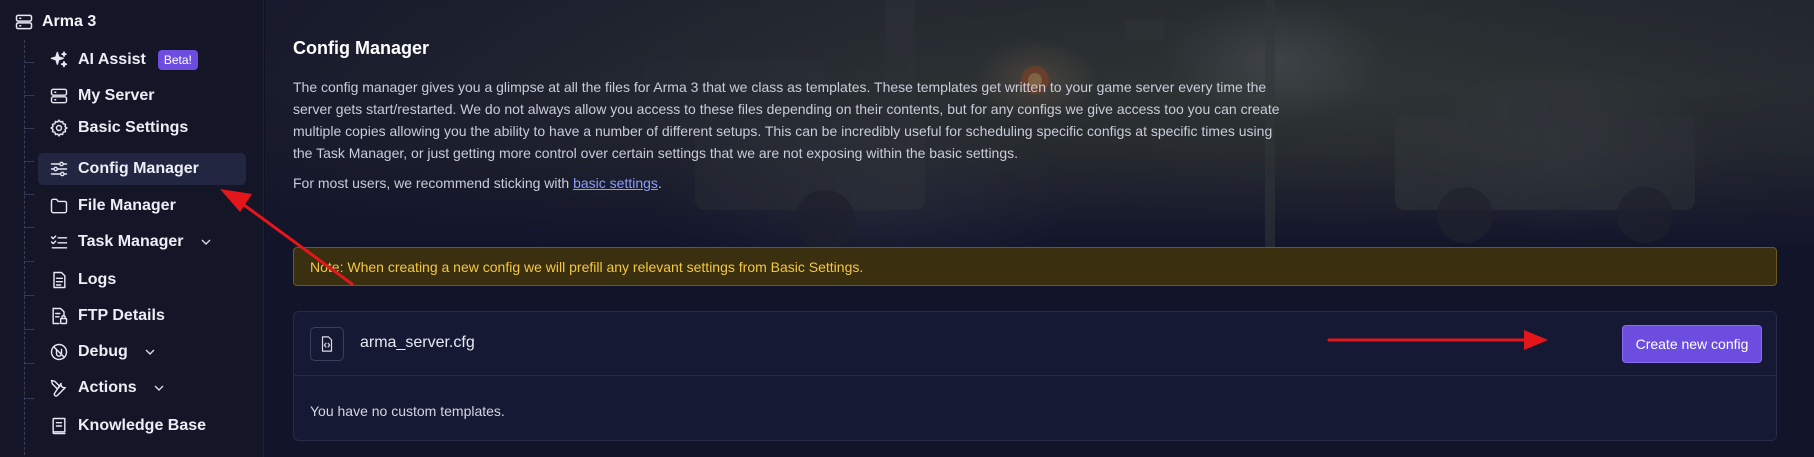  What do you see at coordinates (327, 344) in the screenshot?
I see `code-file-icon` at bounding box center [327, 344].